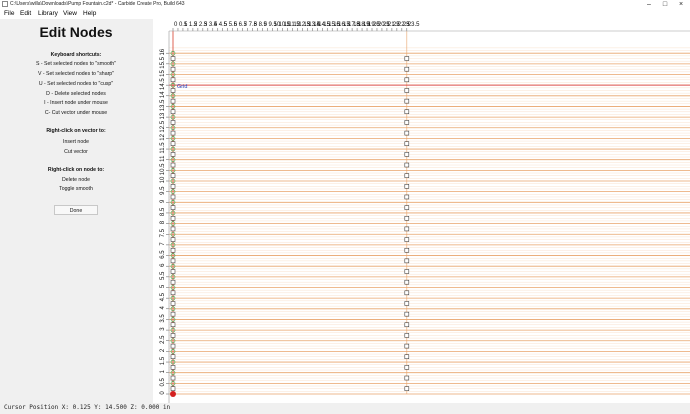 The width and height of the screenshot is (690, 414). I want to click on menu-edit: Edit, so click(25, 14).